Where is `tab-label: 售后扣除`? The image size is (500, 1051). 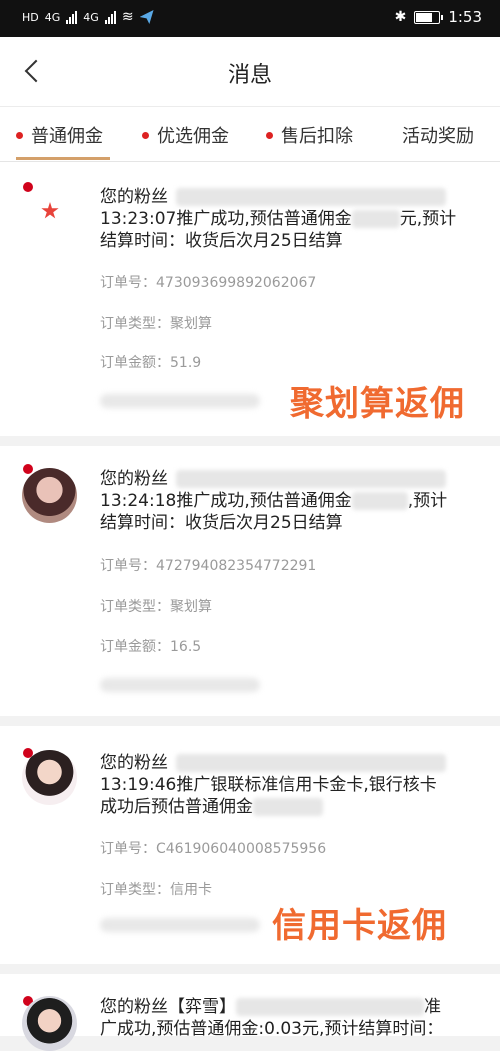 tab-label: 售后扣除 is located at coordinates (317, 136).